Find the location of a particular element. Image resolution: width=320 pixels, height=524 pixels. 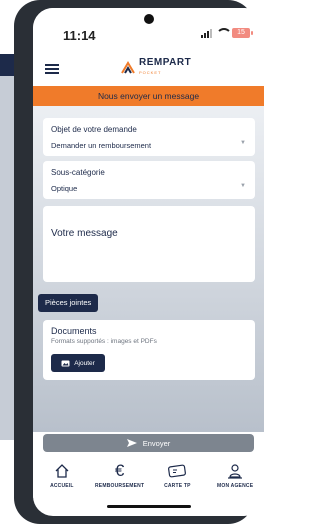

add-attachment-button: Ajouter is located at coordinates (78, 363).